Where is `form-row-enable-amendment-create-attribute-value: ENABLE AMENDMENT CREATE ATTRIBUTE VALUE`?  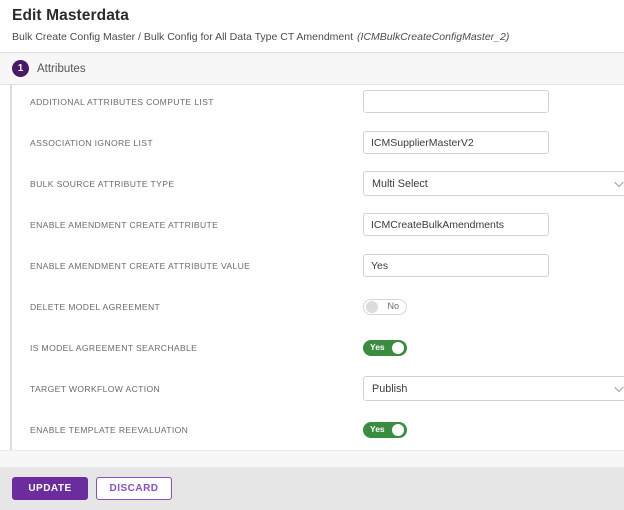 form-row-enable-amendment-create-attribute-value: ENABLE AMENDMENT CREATE ATTRIBUTE VALUE is located at coordinates (318, 265).